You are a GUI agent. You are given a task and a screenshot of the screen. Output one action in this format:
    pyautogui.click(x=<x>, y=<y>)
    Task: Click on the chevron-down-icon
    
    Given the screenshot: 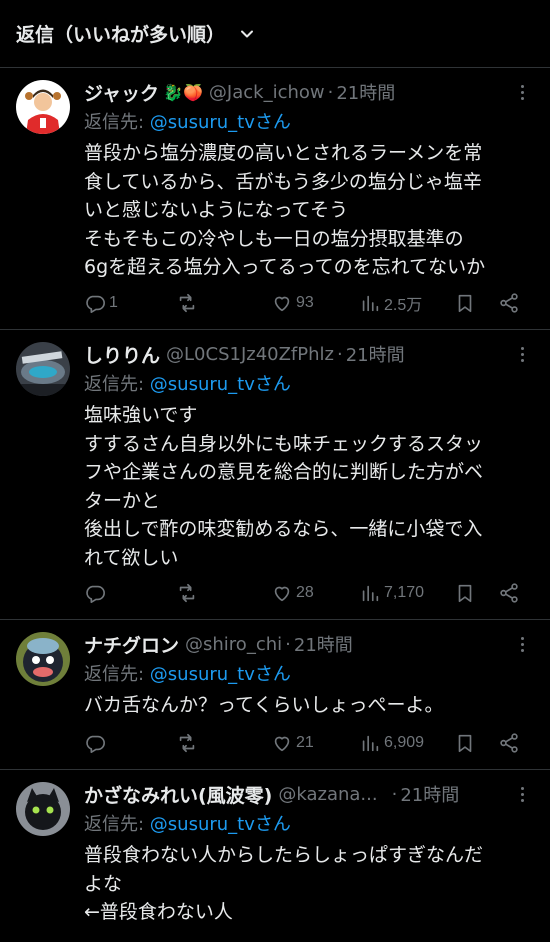 What is the action you would take?
    pyautogui.click(x=247, y=33)
    